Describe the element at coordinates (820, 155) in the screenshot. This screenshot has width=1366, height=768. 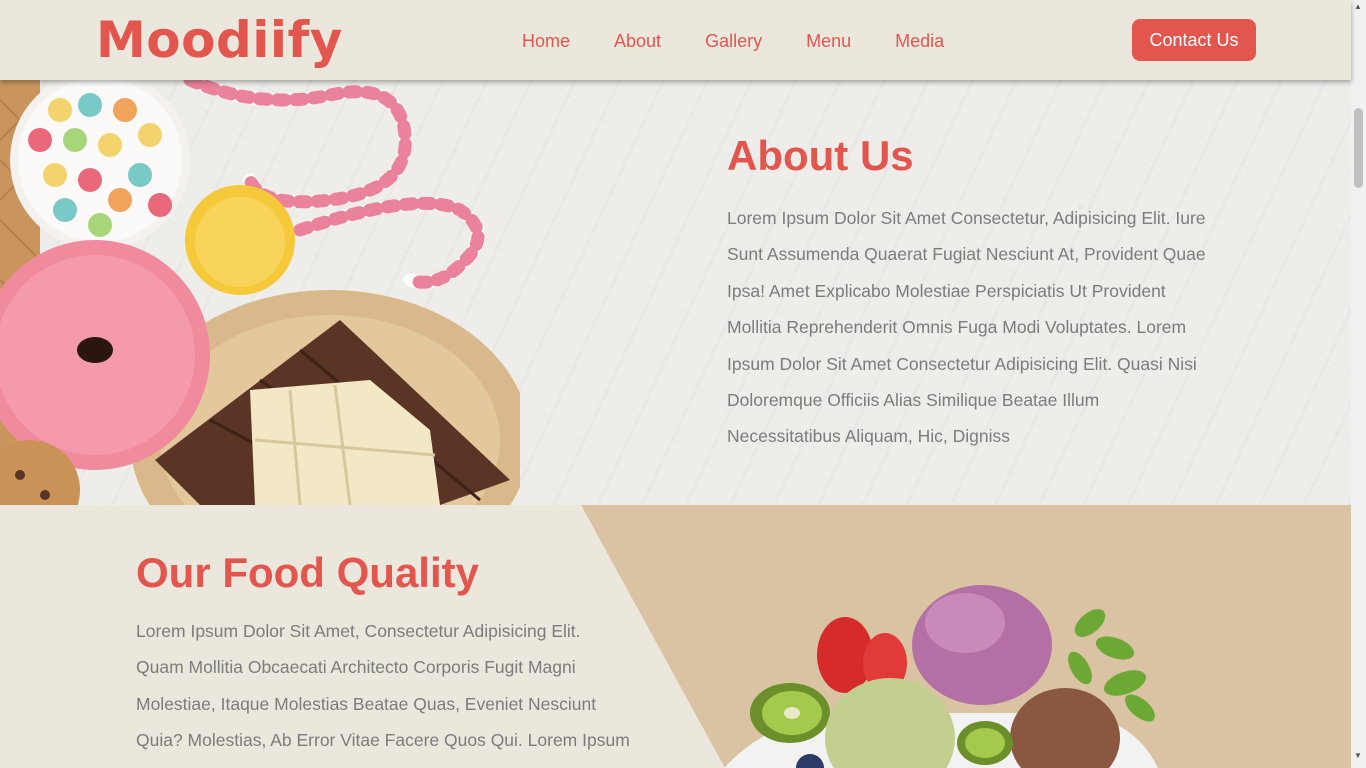
I see `about-title: About Us` at that location.